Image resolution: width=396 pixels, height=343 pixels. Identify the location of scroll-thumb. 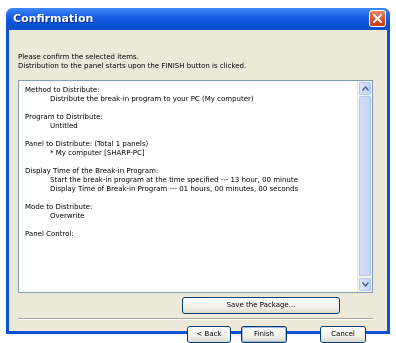
(365, 186).